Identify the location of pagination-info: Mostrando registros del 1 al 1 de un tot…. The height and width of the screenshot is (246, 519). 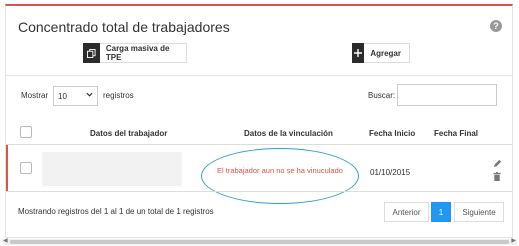
(116, 211).